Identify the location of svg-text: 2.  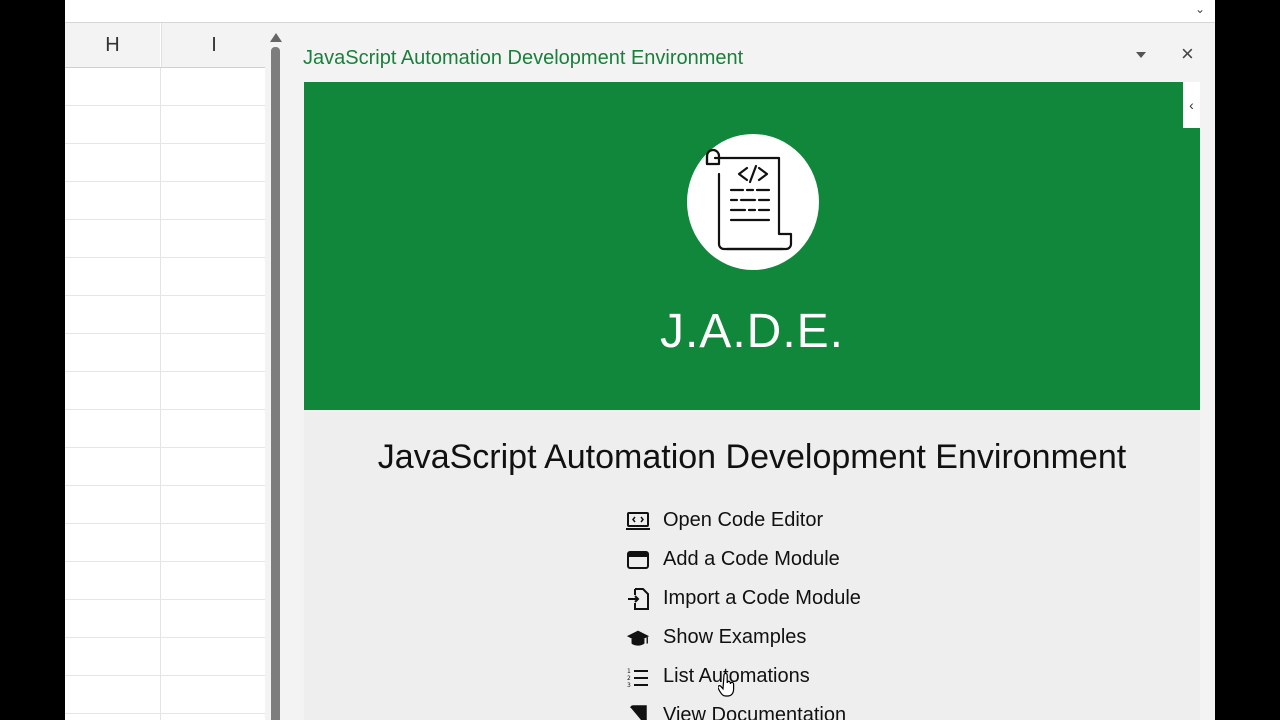
(629, 678).